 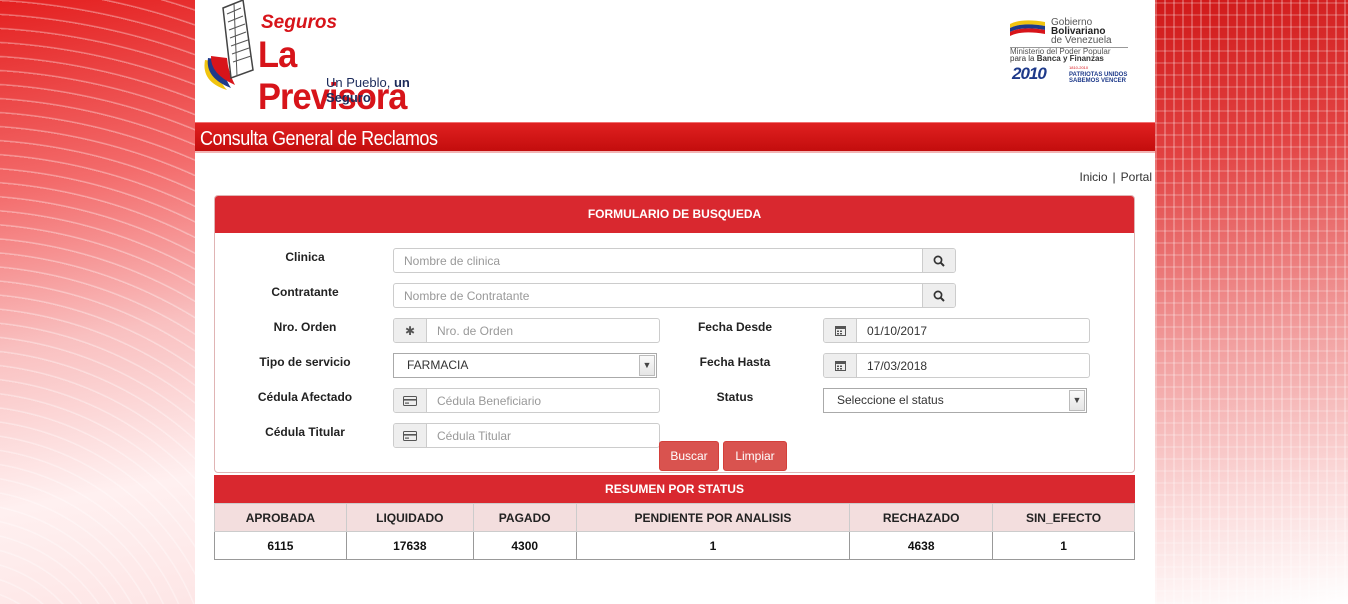 What do you see at coordinates (1079, 67) in the screenshot?
I see `gov-small-years: 1810-2010` at bounding box center [1079, 67].